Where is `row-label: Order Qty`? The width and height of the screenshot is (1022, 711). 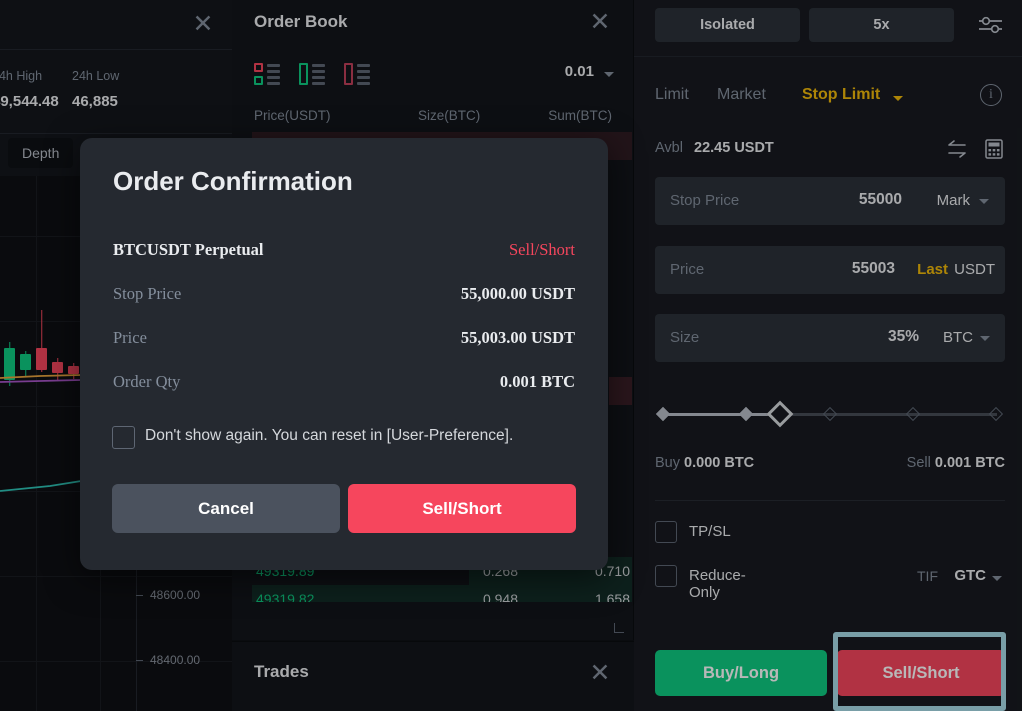
row-label: Order Qty is located at coordinates (147, 381).